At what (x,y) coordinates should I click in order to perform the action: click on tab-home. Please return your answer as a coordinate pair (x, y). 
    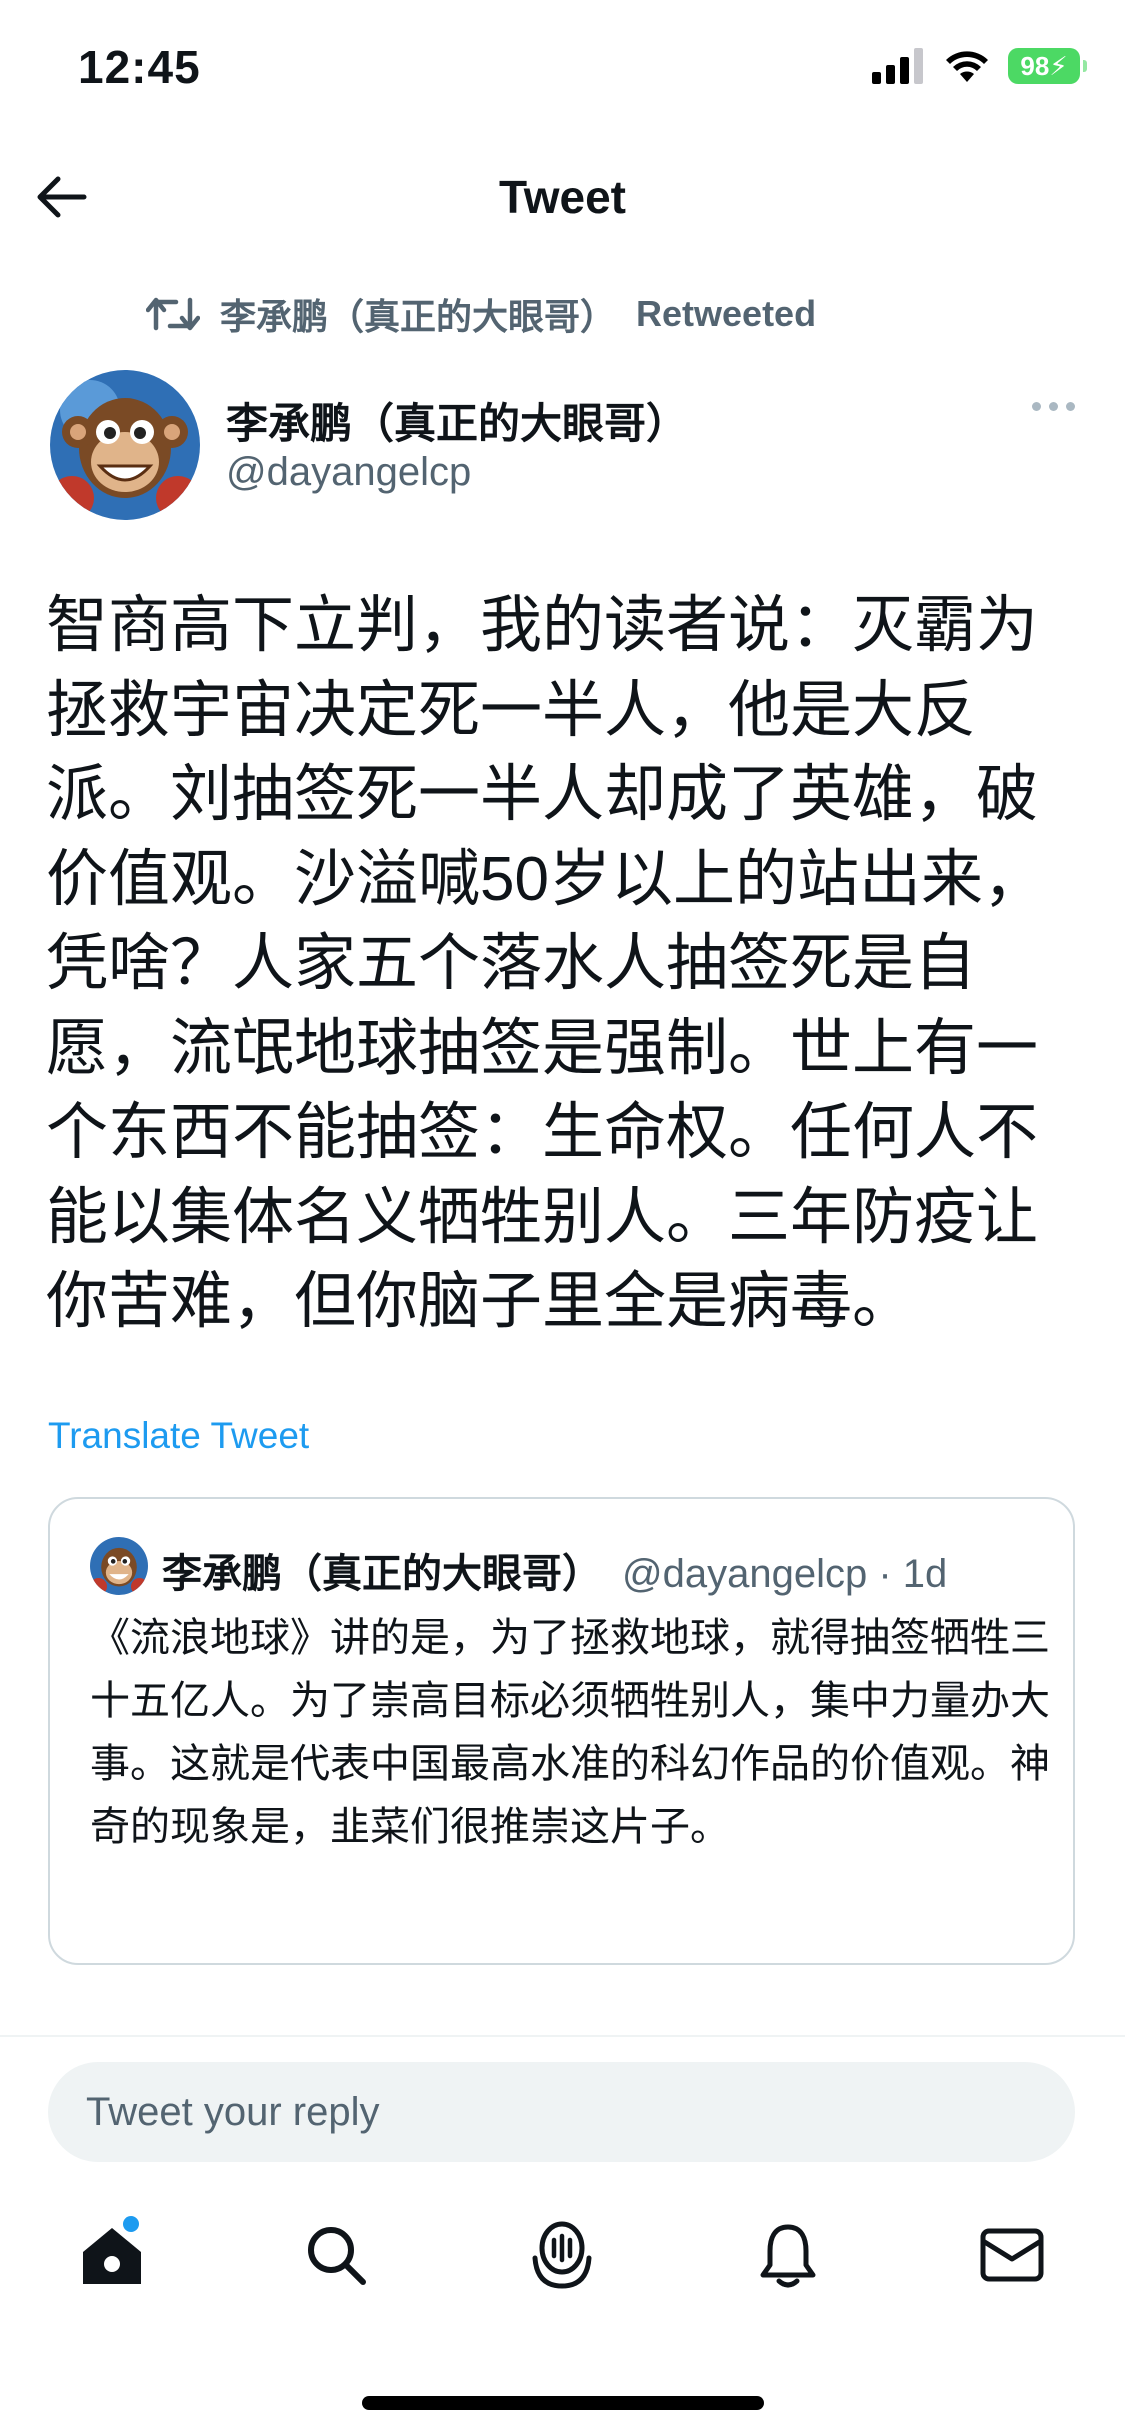
    Looking at the image, I should click on (112, 2255).